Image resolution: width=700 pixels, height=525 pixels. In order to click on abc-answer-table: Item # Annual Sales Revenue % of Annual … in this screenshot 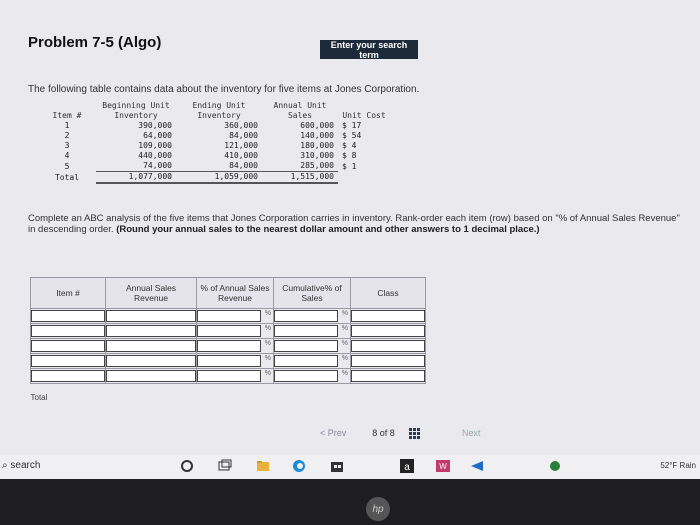, I will do `click(228, 340)`.